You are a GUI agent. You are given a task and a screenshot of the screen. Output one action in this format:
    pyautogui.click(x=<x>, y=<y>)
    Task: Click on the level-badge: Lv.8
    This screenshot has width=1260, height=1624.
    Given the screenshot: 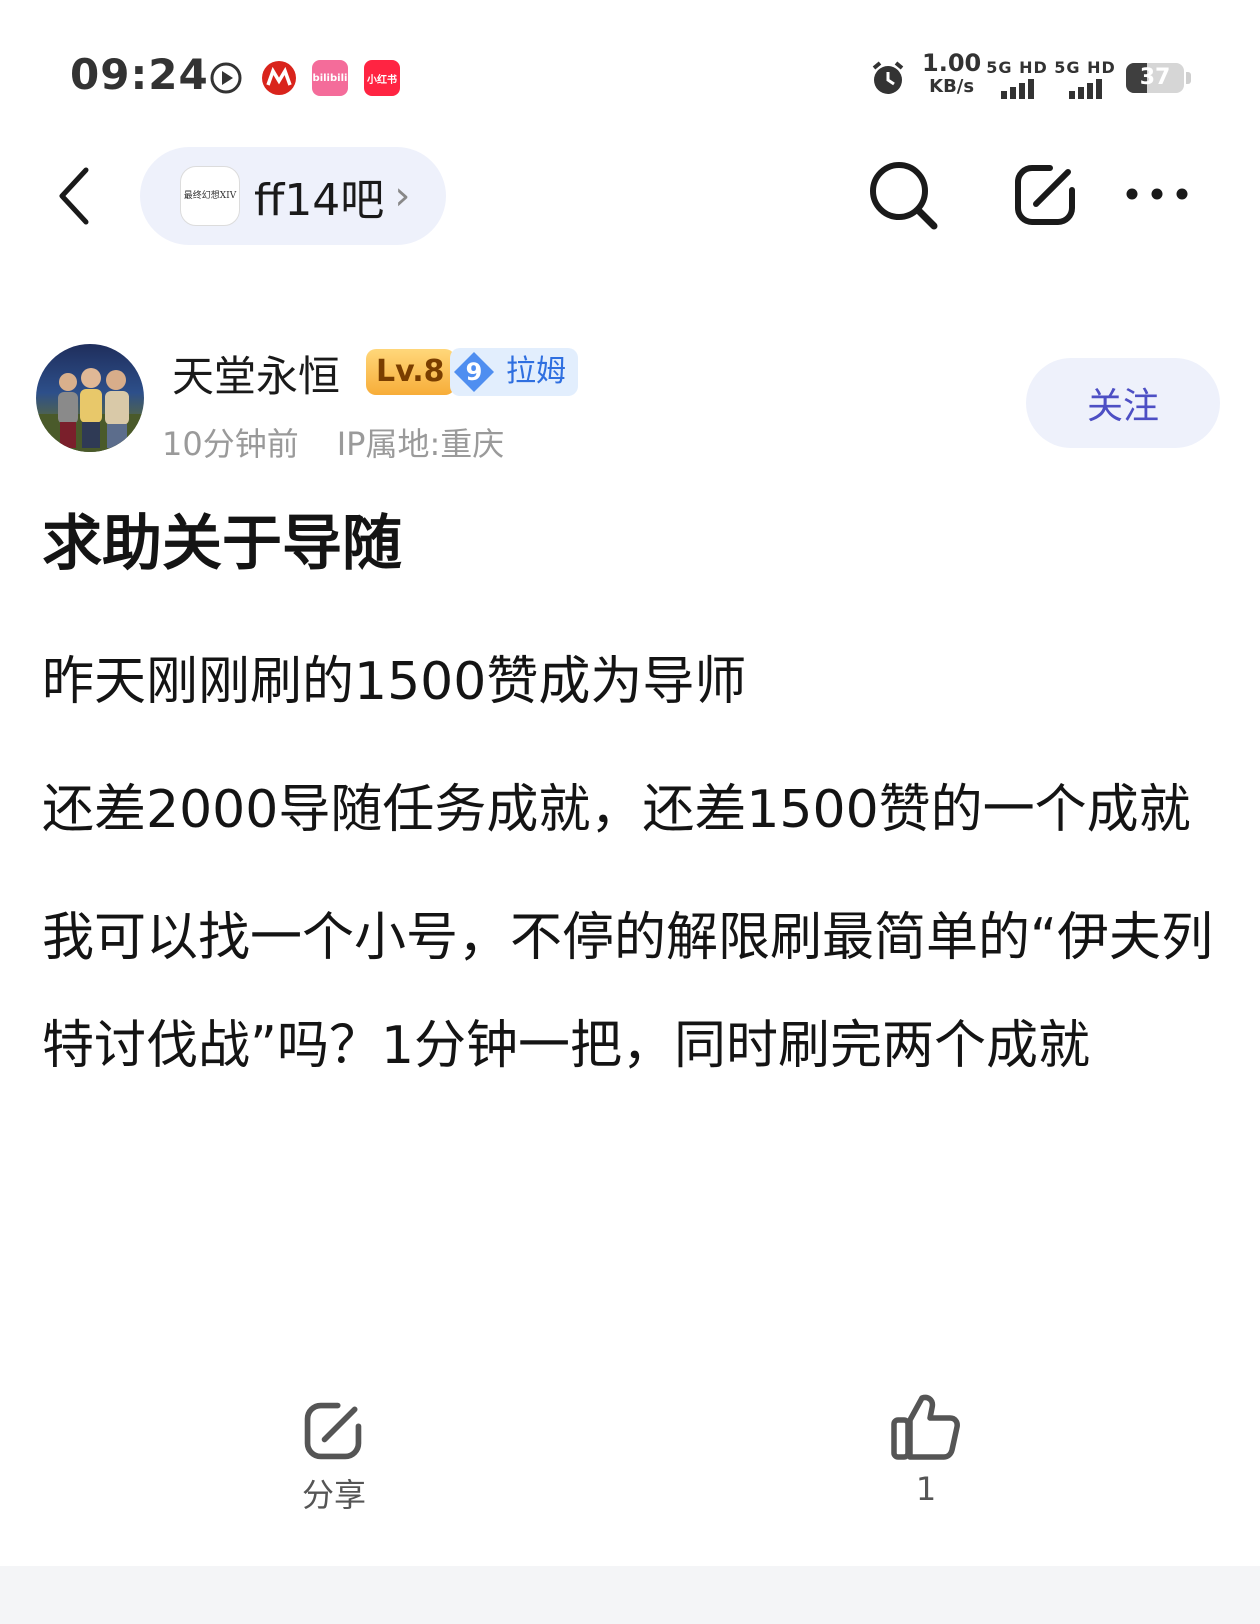 What is the action you would take?
    pyautogui.click(x=410, y=372)
    